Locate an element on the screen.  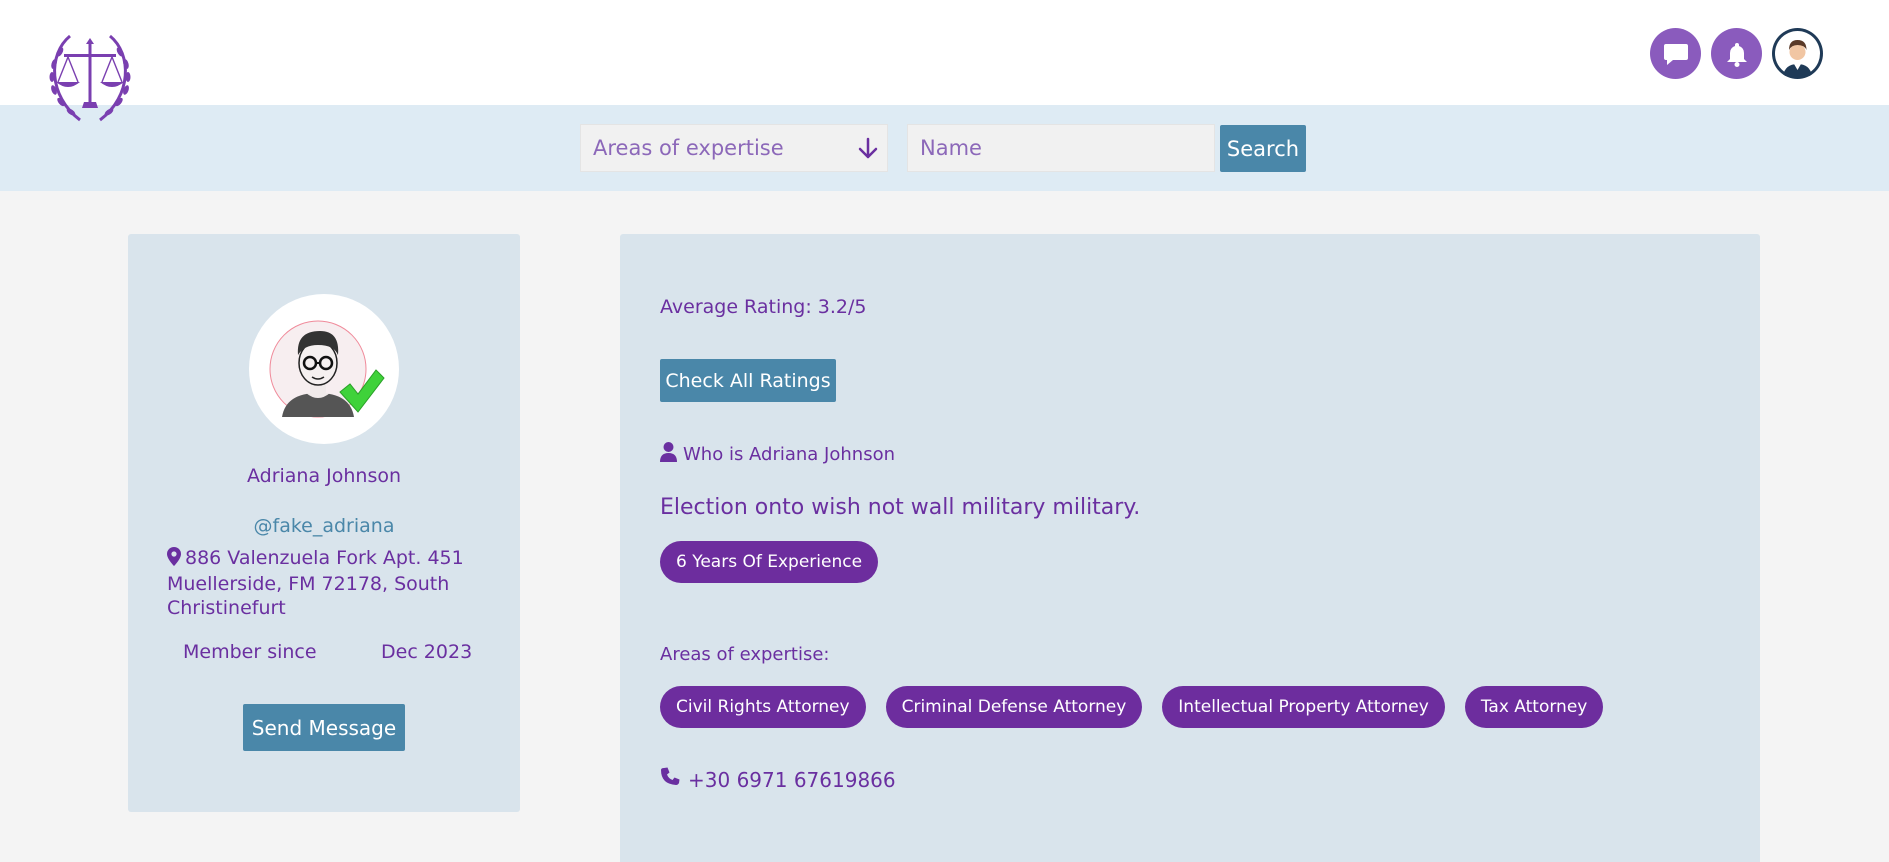
send-message-button: Send Message is located at coordinates (324, 727).